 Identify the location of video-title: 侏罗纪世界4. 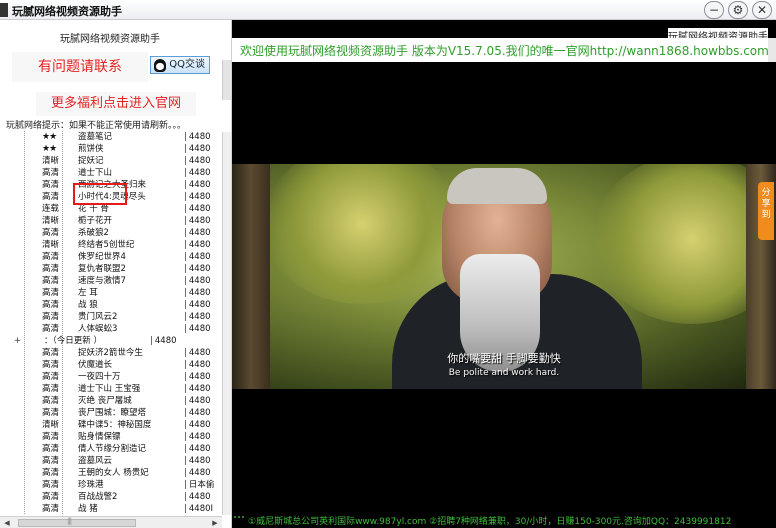
(102, 257).